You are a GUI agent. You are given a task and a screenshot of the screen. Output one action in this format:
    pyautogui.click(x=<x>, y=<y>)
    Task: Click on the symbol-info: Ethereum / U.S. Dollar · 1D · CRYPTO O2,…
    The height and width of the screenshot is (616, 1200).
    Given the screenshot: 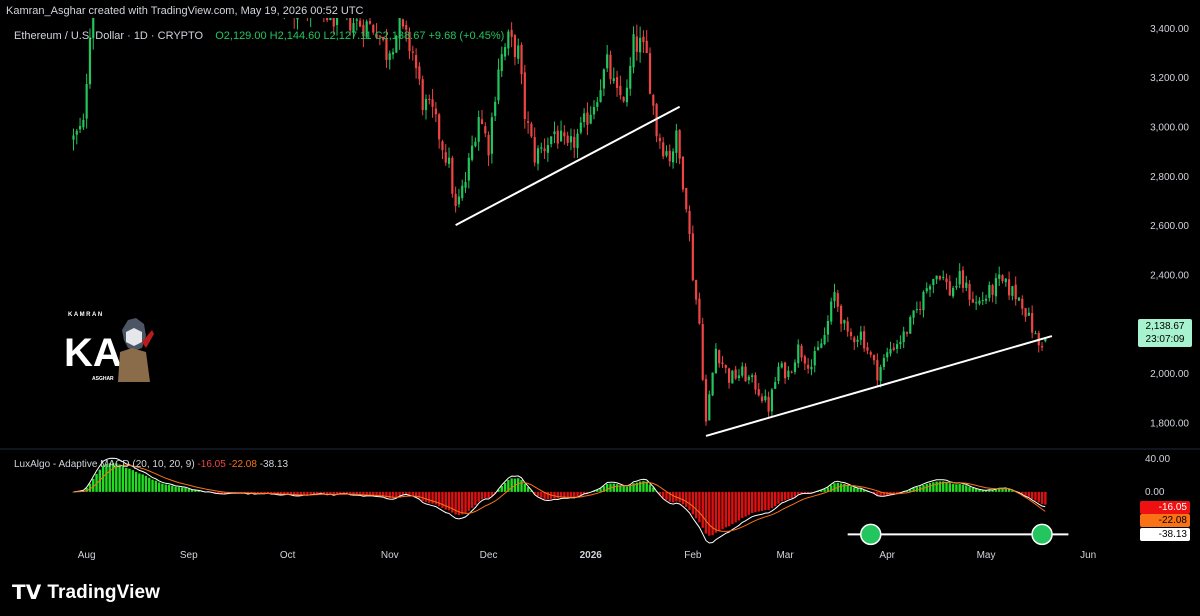 What is the action you would take?
    pyautogui.click(x=259, y=36)
    